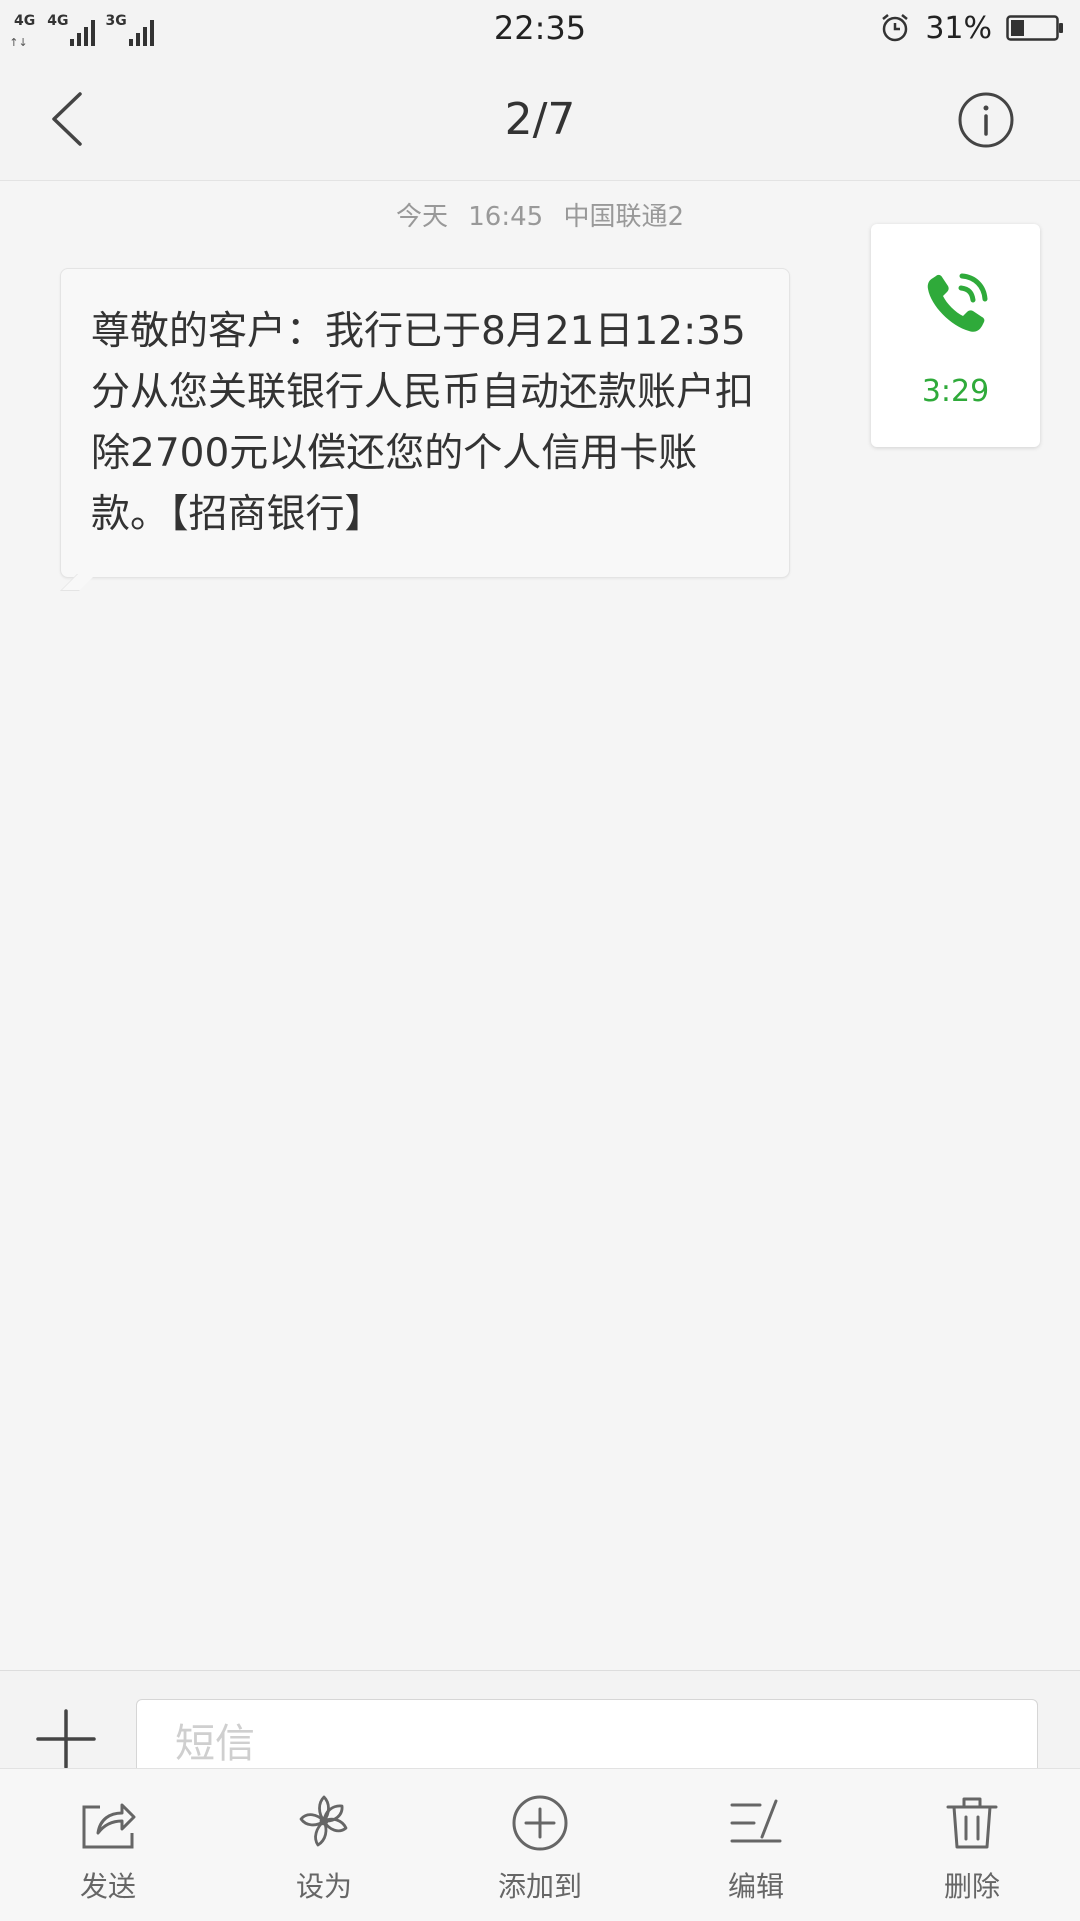 This screenshot has height=1921, width=1080. I want to click on info-circle-icon, so click(986, 120).